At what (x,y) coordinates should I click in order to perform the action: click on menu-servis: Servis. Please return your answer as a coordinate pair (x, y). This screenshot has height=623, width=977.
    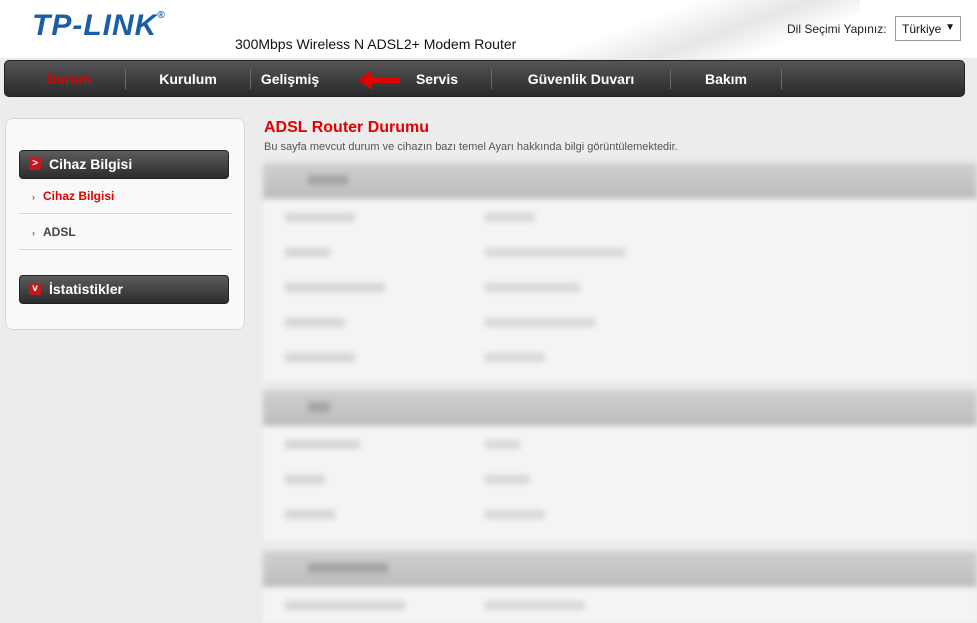
    Looking at the image, I should click on (437, 78).